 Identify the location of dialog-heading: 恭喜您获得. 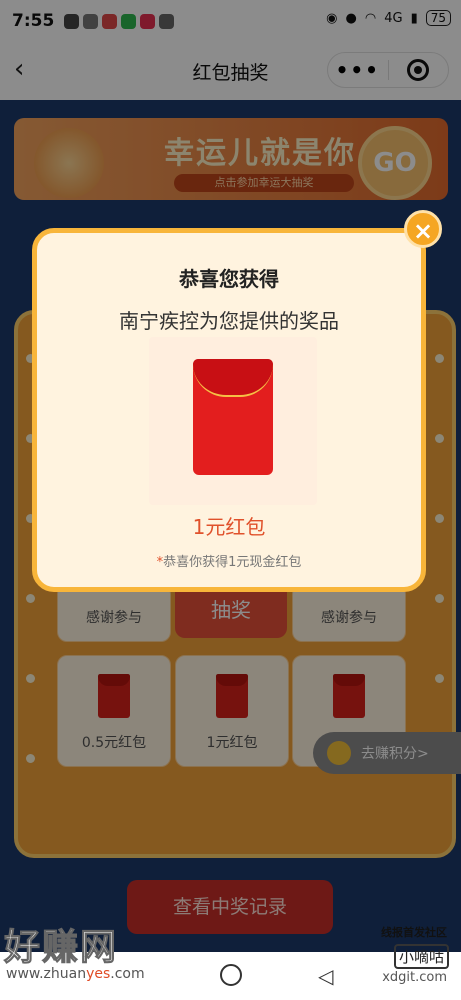
(229, 279).